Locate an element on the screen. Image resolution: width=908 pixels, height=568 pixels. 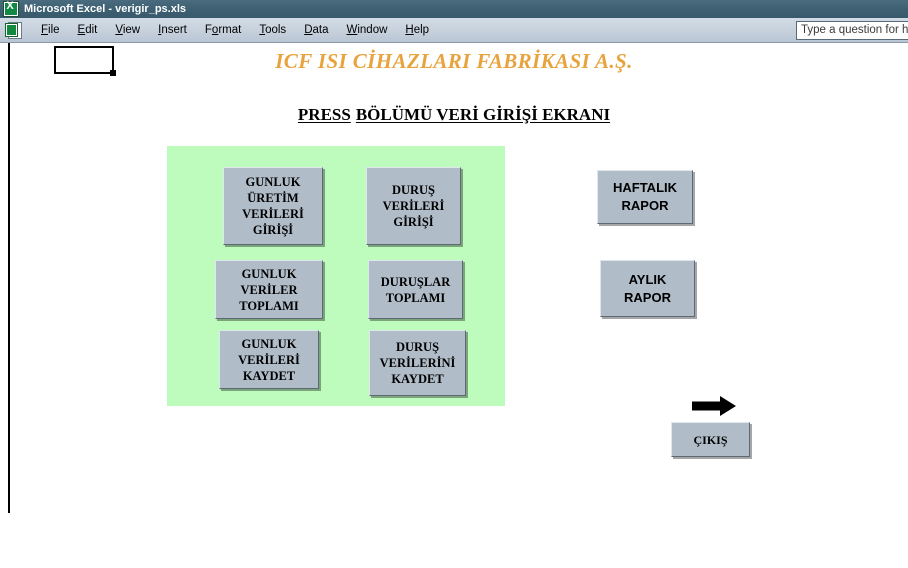
menu-item-window: Window is located at coordinates (367, 30).